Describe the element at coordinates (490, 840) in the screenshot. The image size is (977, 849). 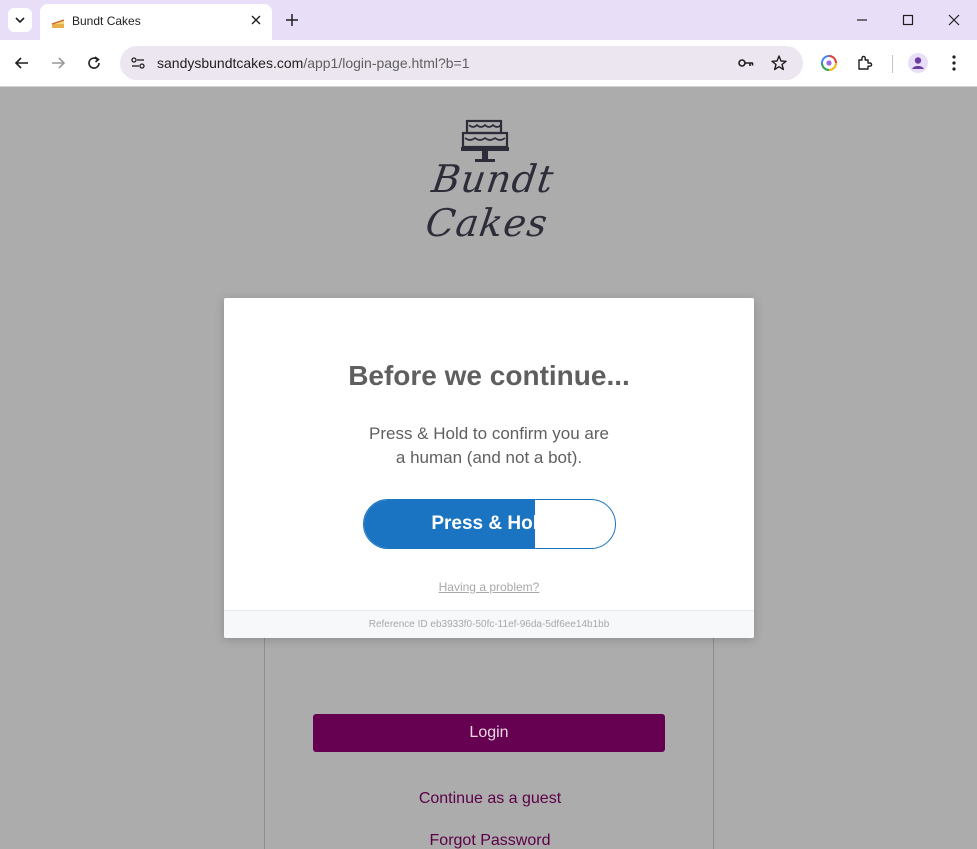
I see `forgot-password-link: Forgot Password` at that location.